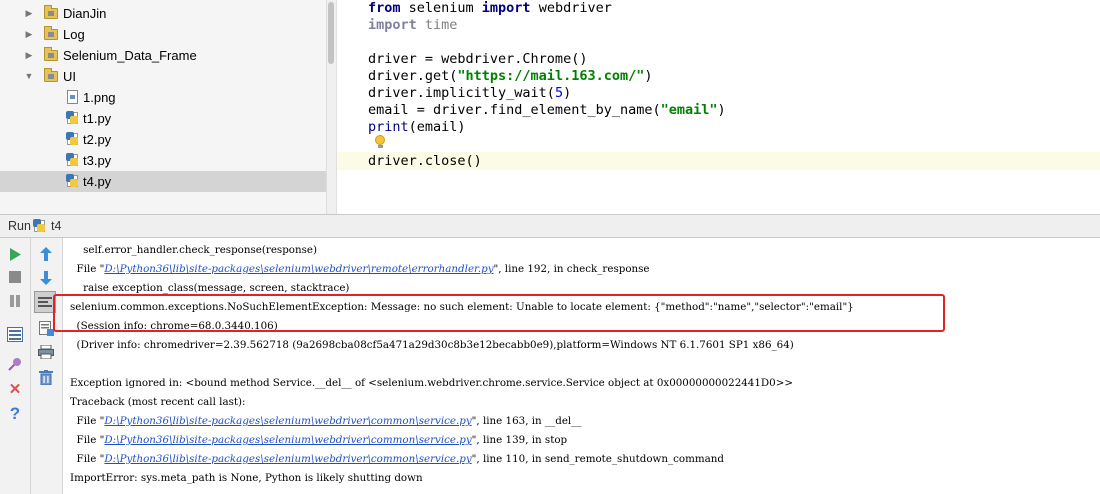 The image size is (1100, 494). I want to click on tree-item-log: ▶ Log, so click(163, 34).